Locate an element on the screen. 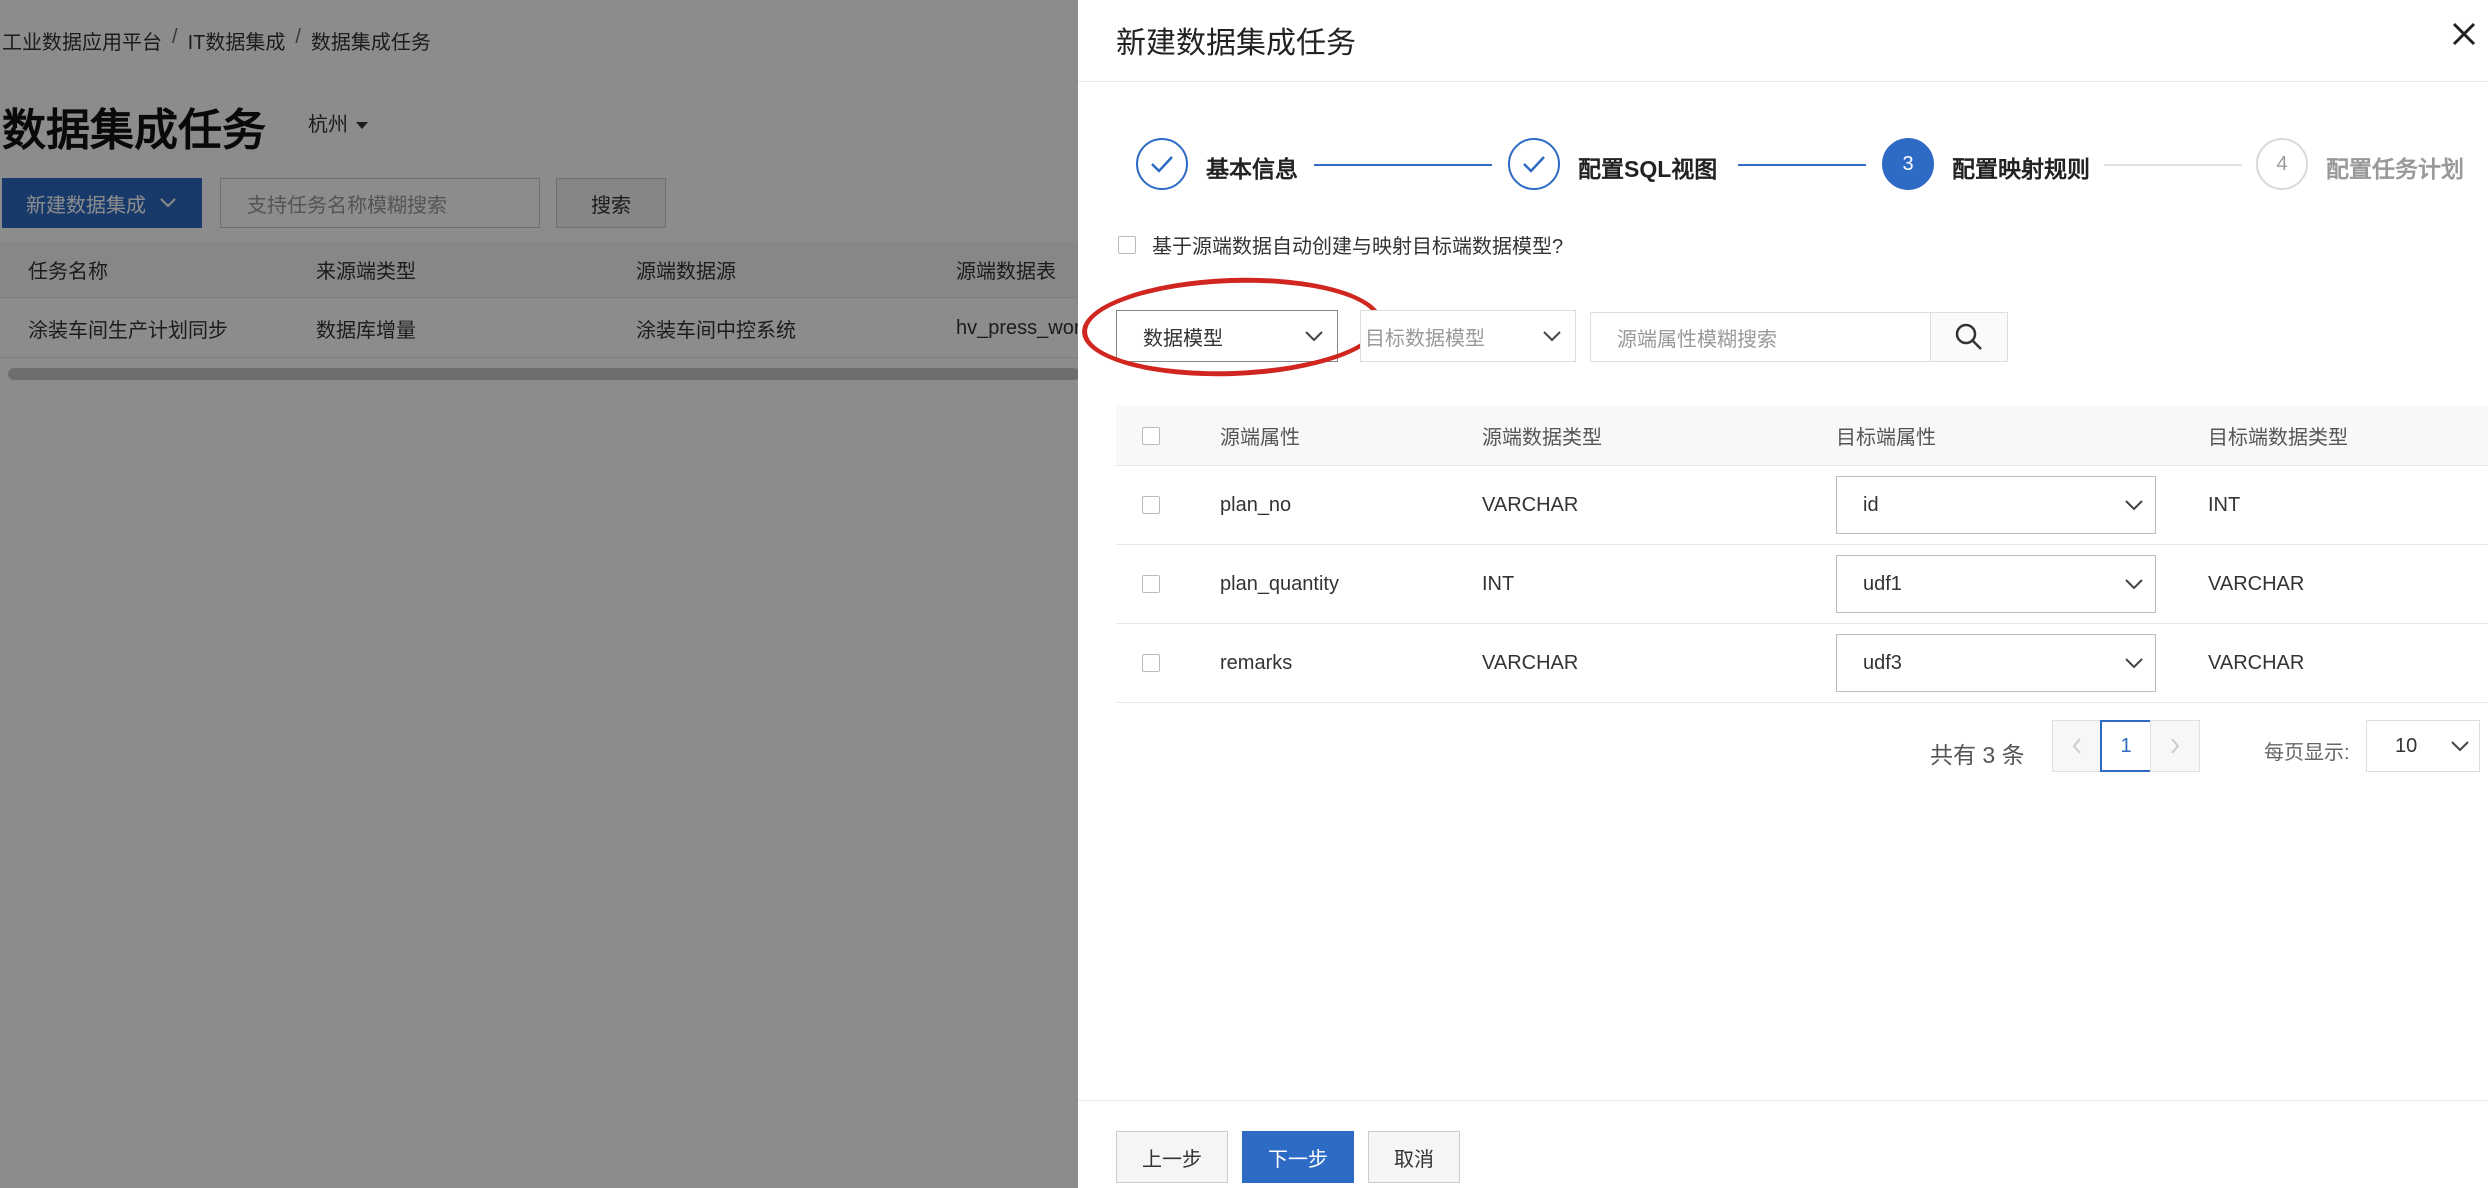 This screenshot has width=2488, height=1188. pagination-page-current: 1 is located at coordinates (2126, 746).